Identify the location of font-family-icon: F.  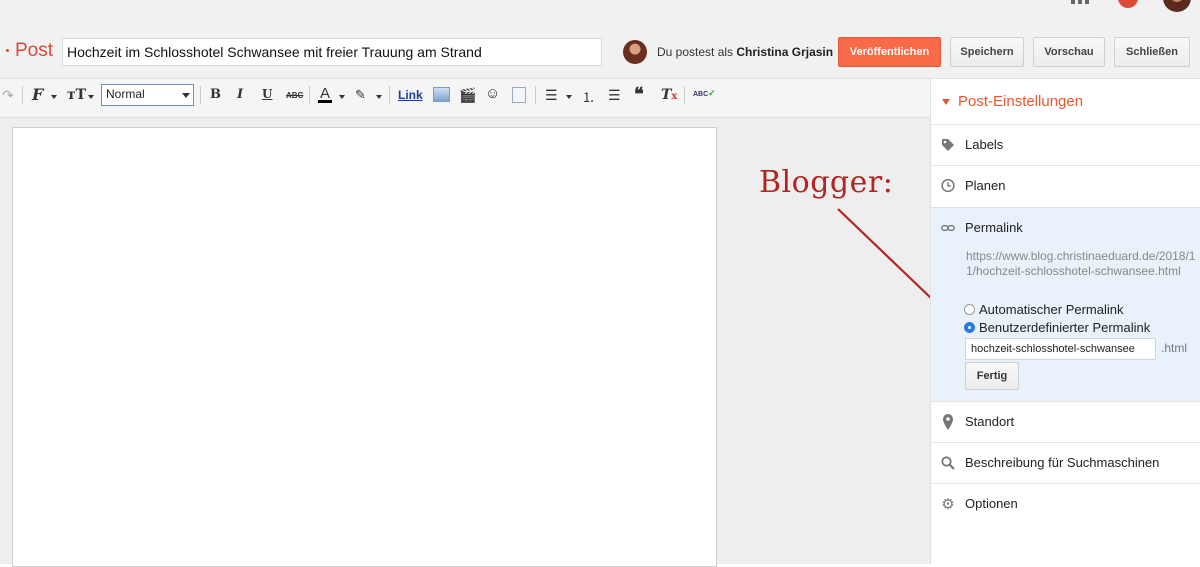
(37, 94).